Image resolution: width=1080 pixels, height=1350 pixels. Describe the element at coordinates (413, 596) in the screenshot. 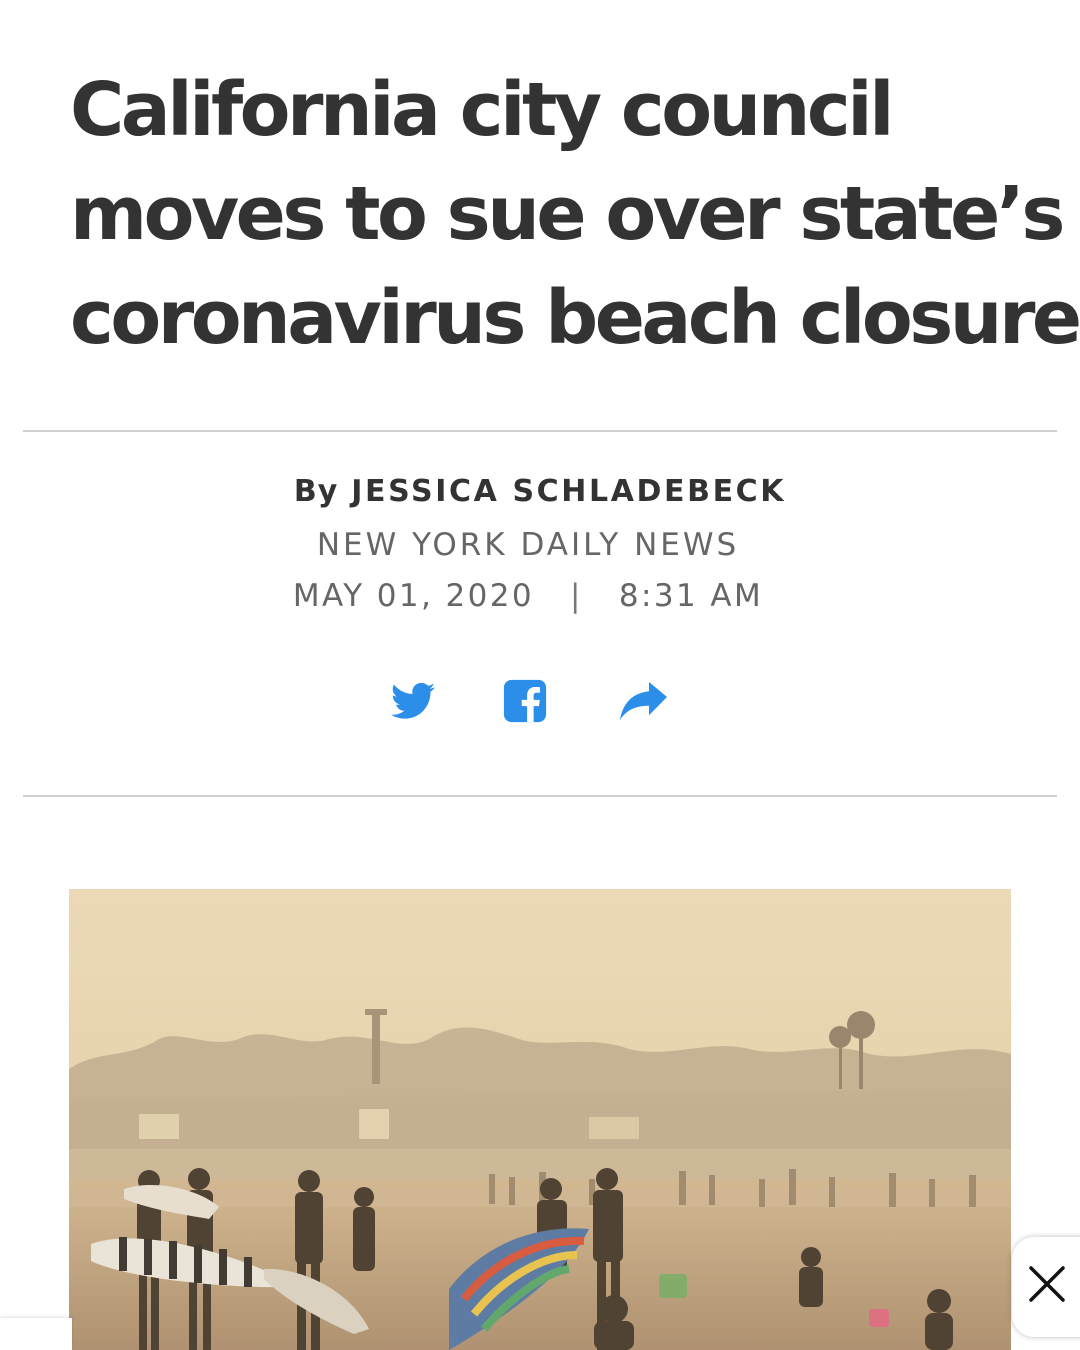

I see `publish-date: MAY 01, 2020` at that location.